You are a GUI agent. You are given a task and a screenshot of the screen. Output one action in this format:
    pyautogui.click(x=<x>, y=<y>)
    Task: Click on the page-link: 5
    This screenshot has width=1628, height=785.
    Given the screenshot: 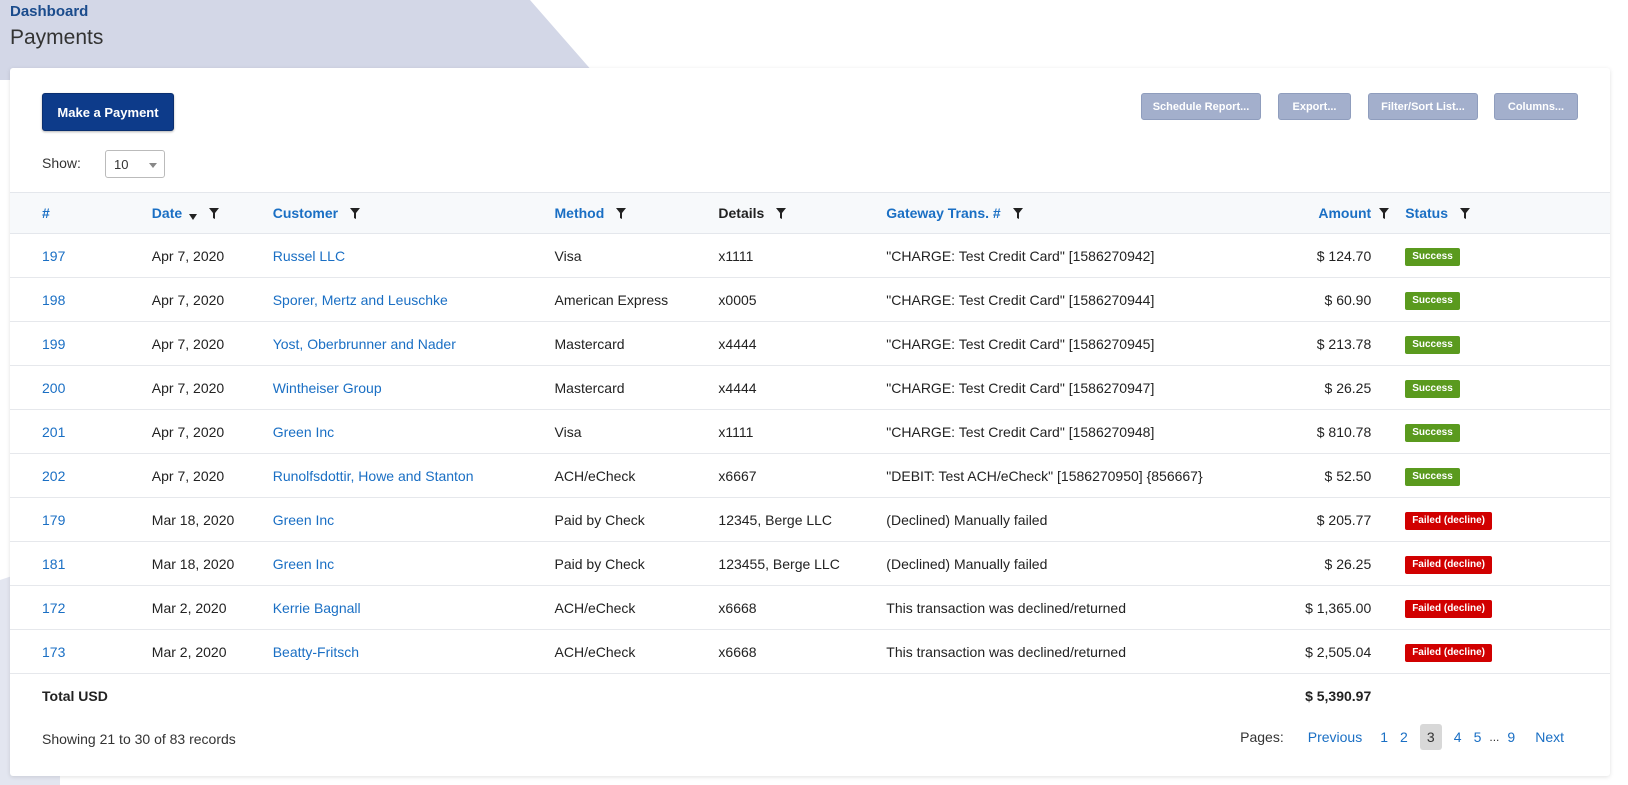 What is the action you would take?
    pyautogui.click(x=1478, y=737)
    